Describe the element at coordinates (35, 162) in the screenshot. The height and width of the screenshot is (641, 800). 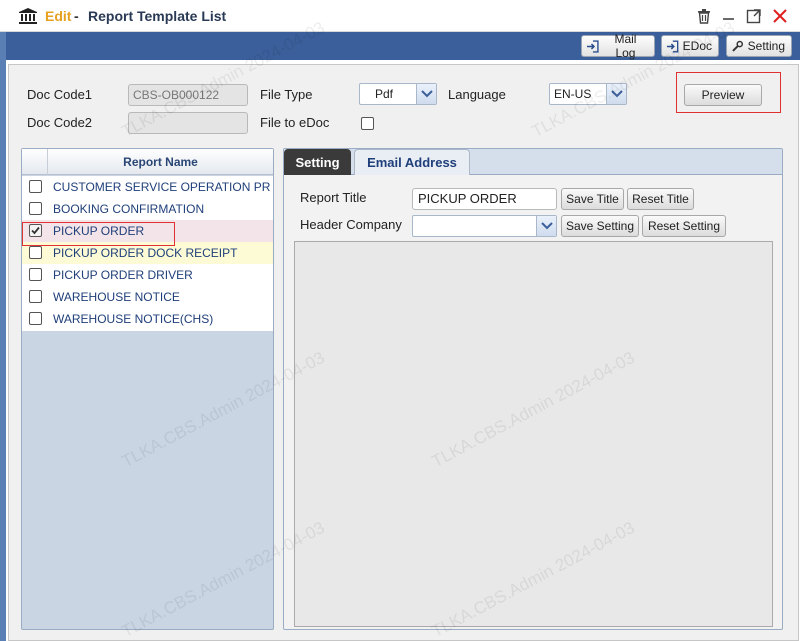
I see `select-all-cell` at that location.